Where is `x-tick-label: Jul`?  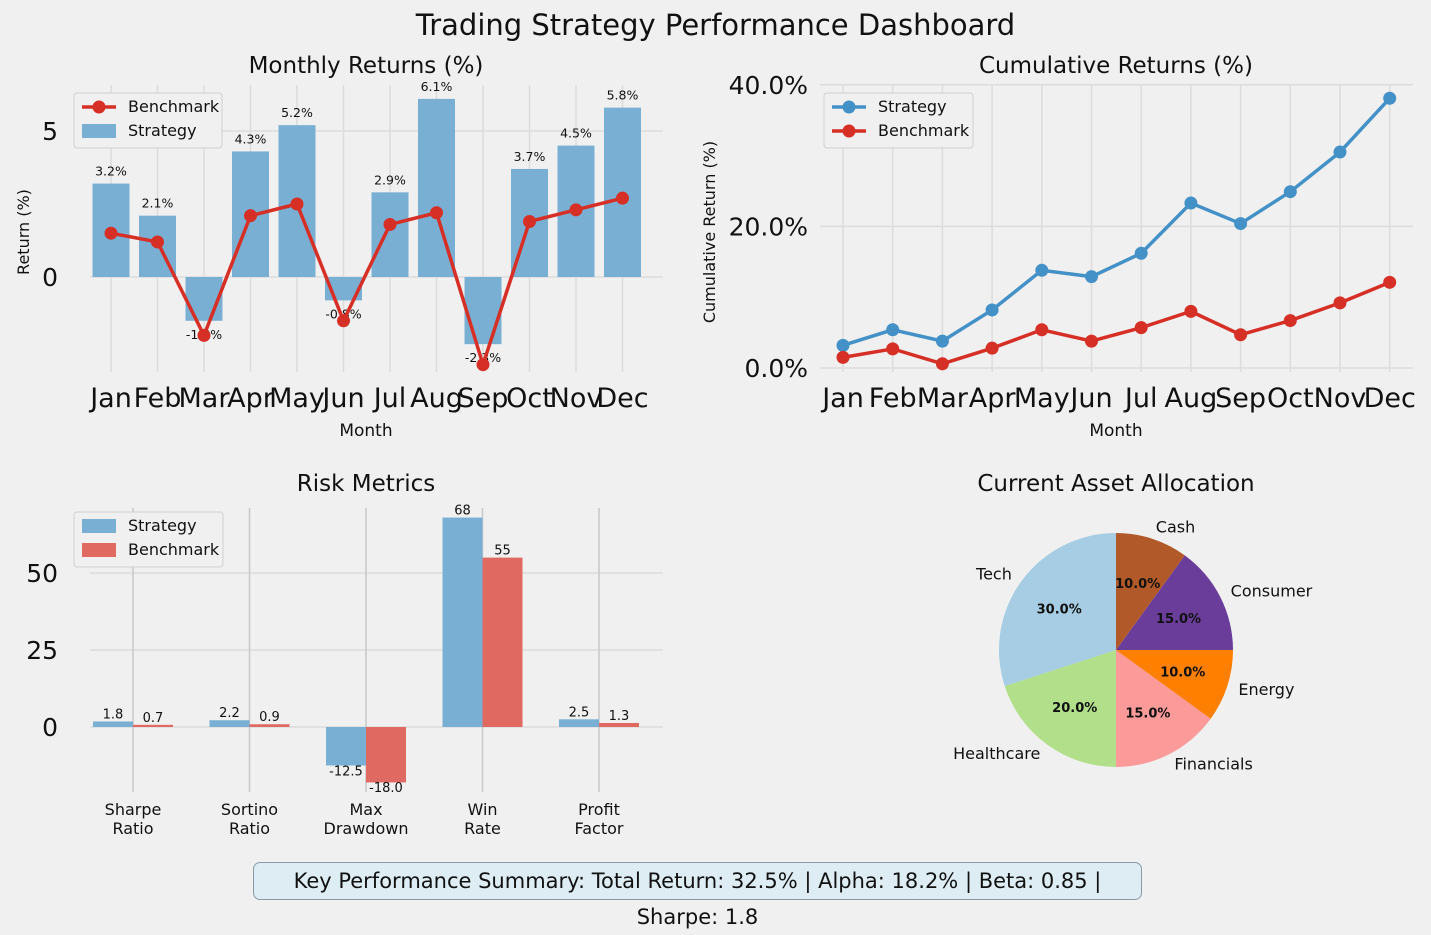
x-tick-label: Jul is located at coordinates (389, 398).